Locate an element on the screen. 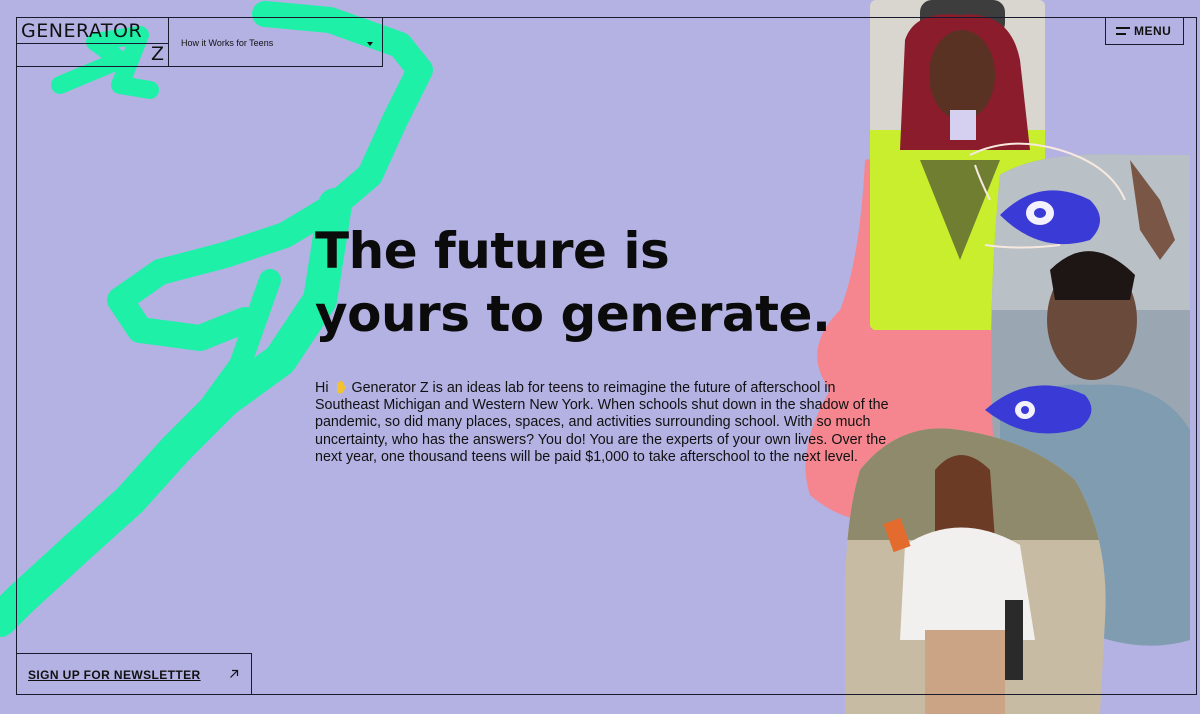 The width and height of the screenshot is (1200, 714). headline-line-1: The future is is located at coordinates (492, 251).